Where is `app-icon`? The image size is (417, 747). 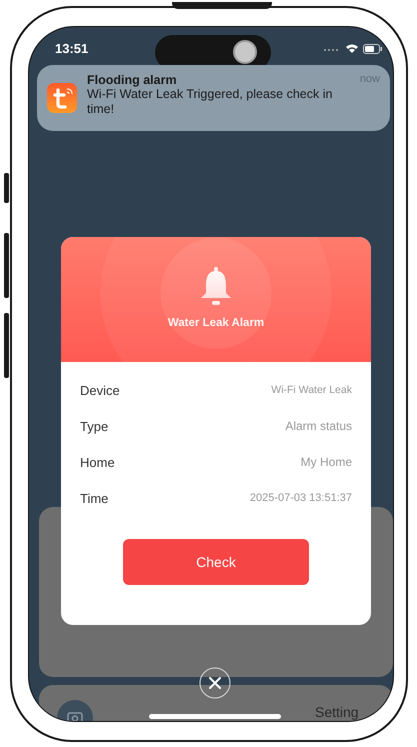 app-icon is located at coordinates (62, 98).